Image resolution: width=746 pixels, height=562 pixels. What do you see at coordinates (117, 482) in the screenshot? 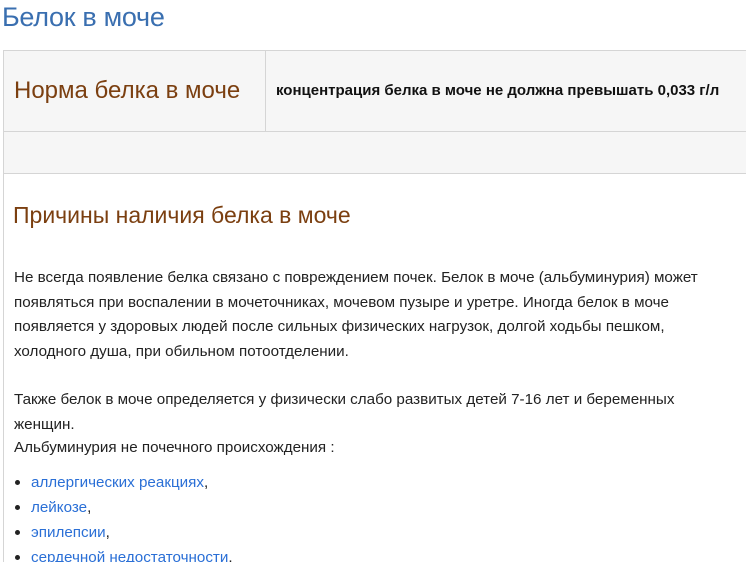
I see `link-allergic-reactions: аллергических реакциях` at bounding box center [117, 482].